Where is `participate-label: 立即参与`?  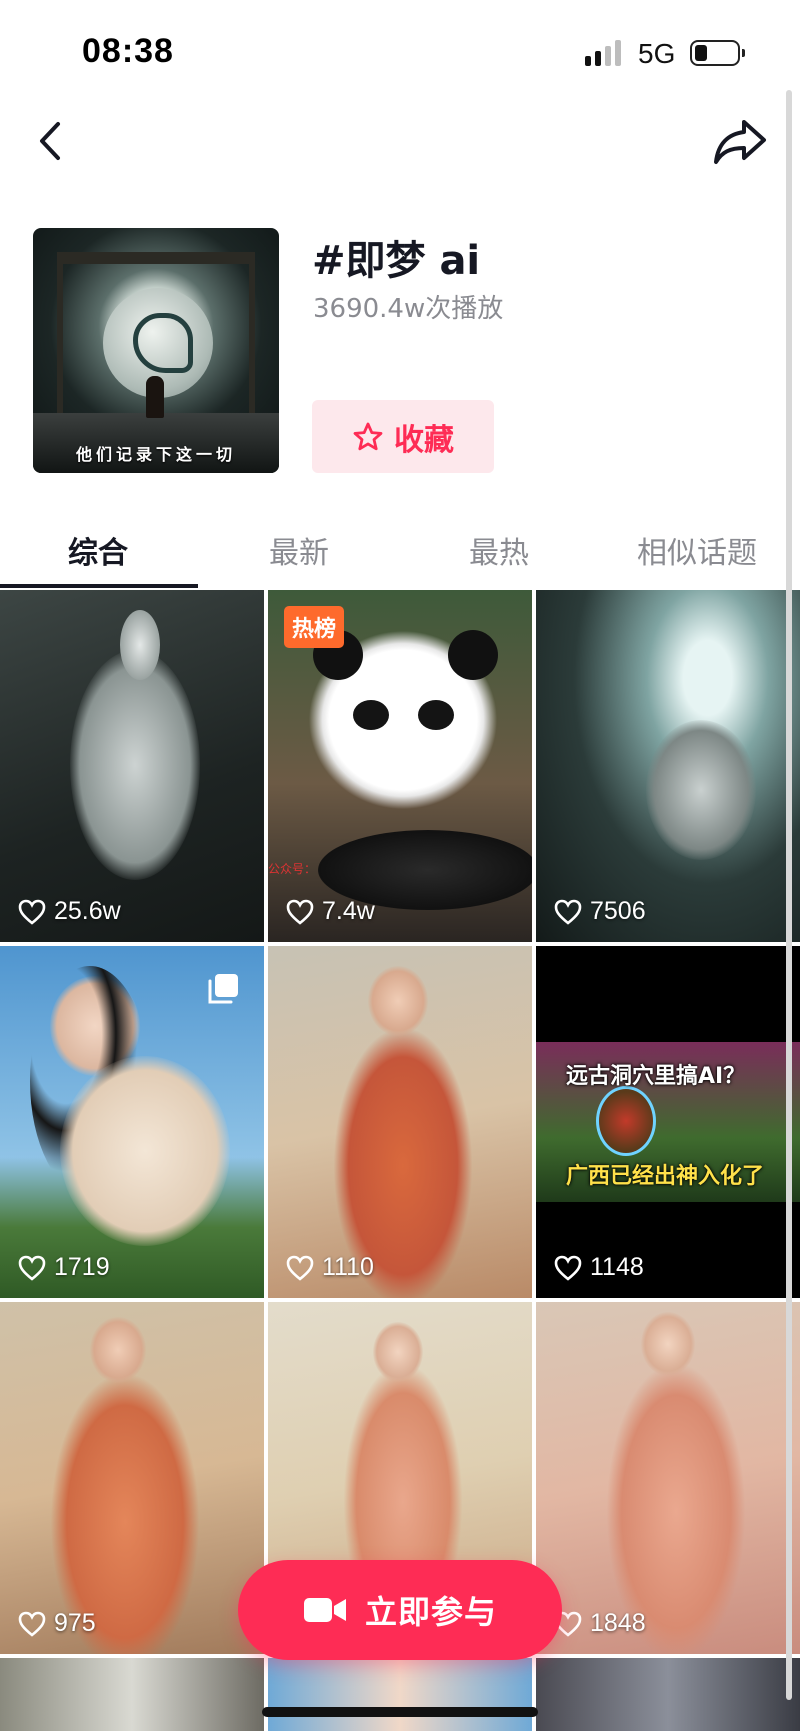 participate-label: 立即参与 is located at coordinates (430, 1612).